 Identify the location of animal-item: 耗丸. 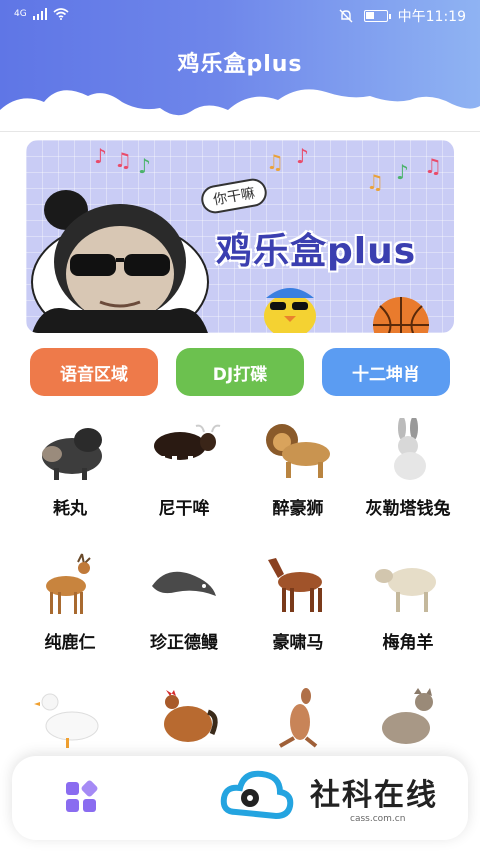
(70, 477).